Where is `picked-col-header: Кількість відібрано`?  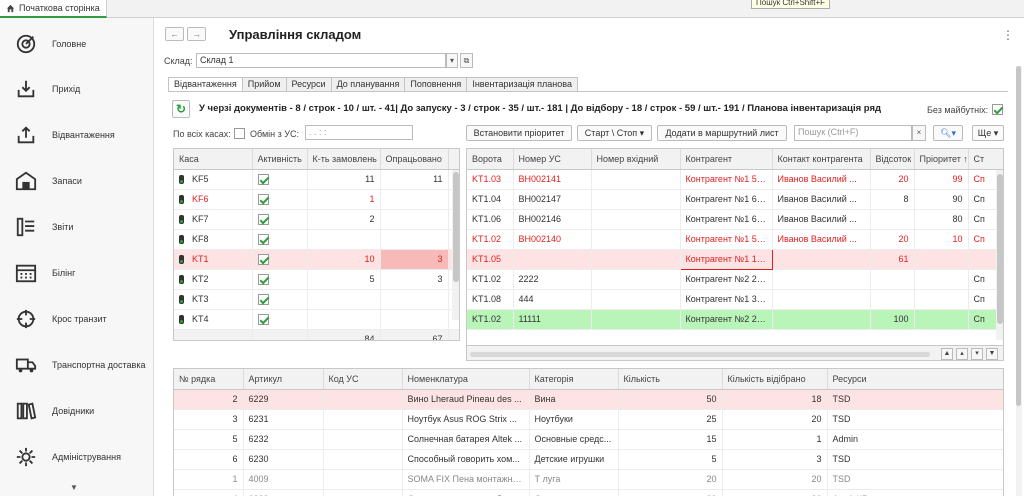 picked-col-header: Кількість відібрано is located at coordinates (775, 379).